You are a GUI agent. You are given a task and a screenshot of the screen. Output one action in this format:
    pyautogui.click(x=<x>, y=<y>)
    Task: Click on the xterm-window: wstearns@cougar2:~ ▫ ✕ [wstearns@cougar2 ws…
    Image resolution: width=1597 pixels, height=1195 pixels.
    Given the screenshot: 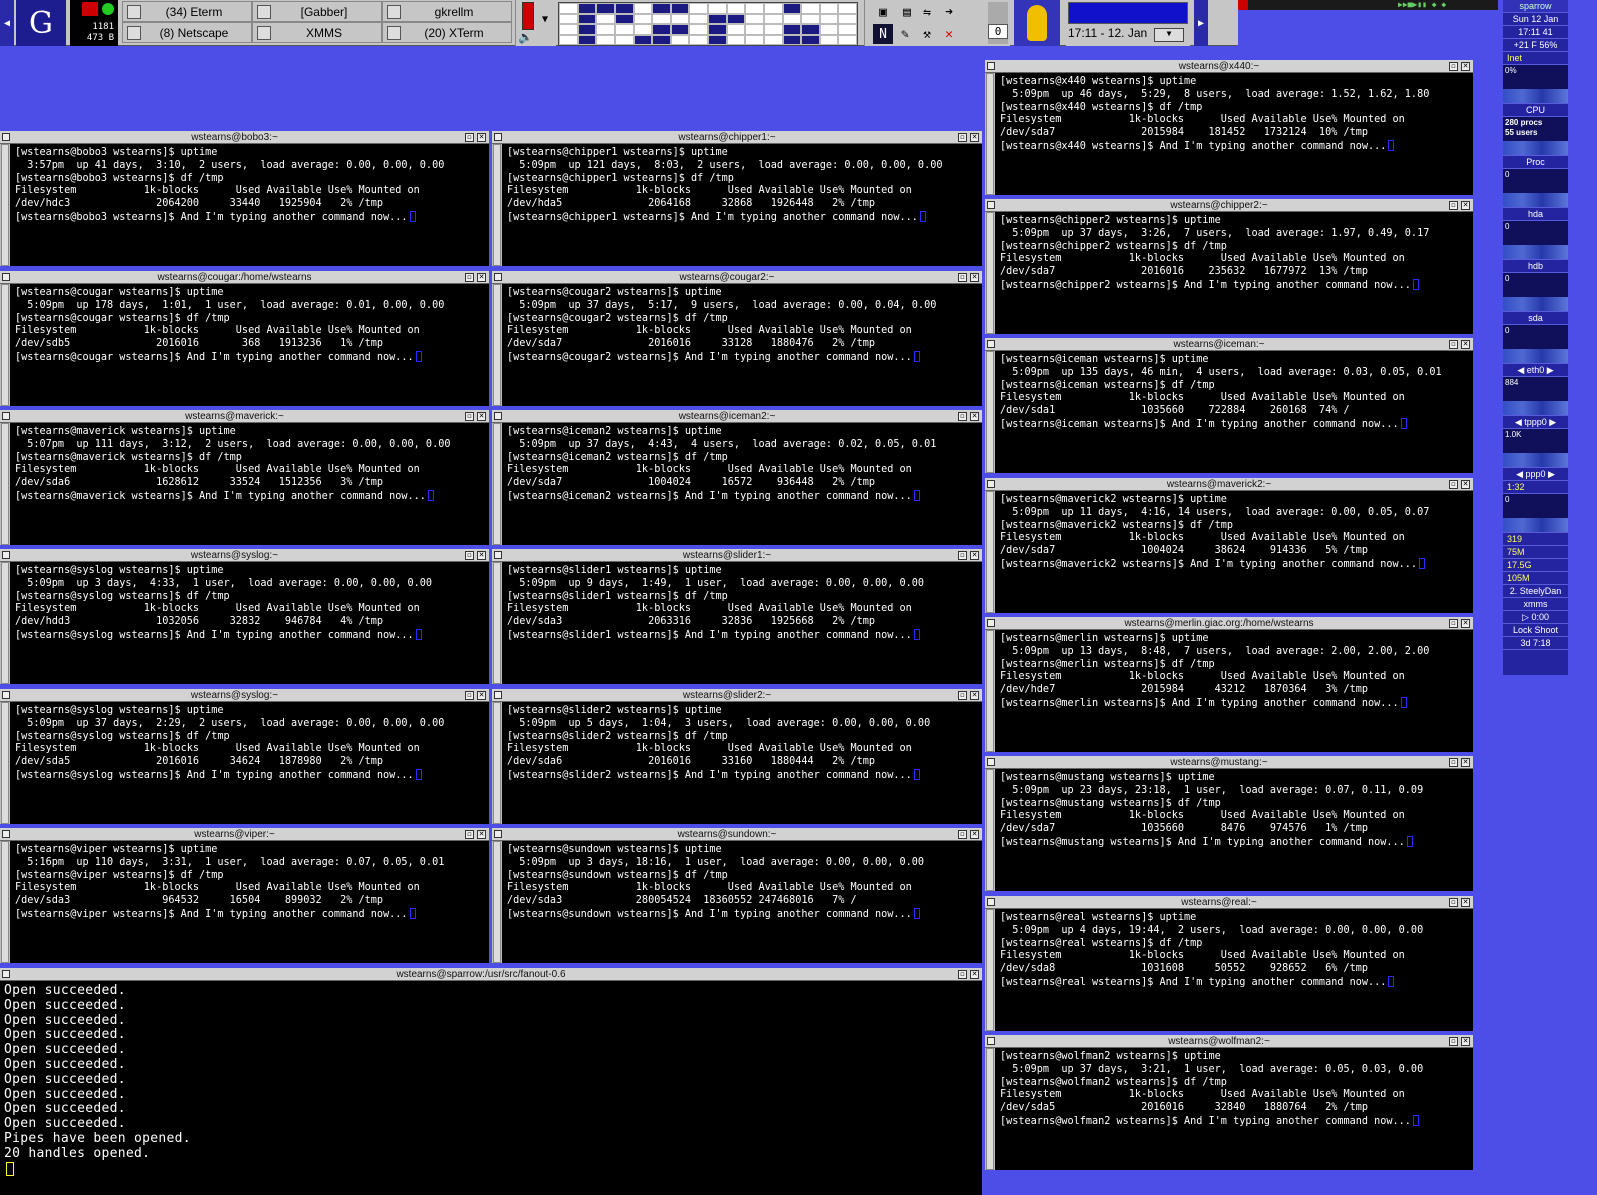 What is the action you would take?
    pyautogui.click(x=737, y=338)
    